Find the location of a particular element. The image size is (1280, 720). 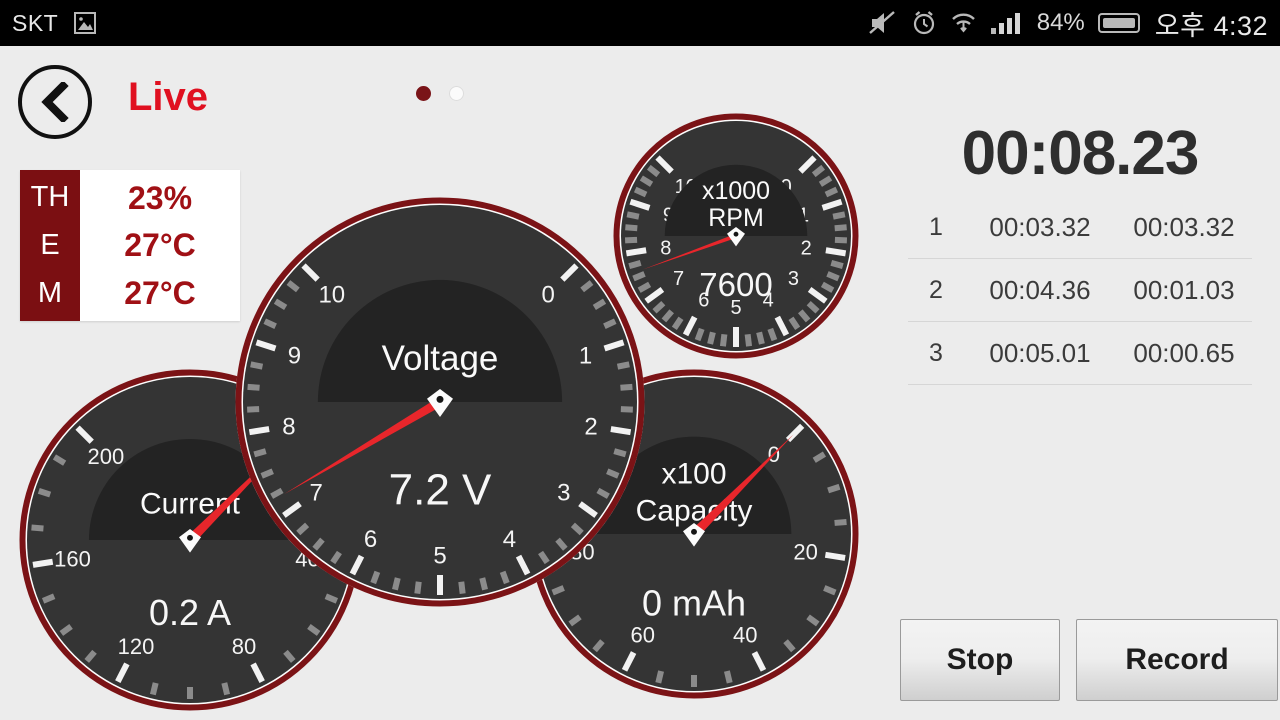

back-button is located at coordinates (55, 102).